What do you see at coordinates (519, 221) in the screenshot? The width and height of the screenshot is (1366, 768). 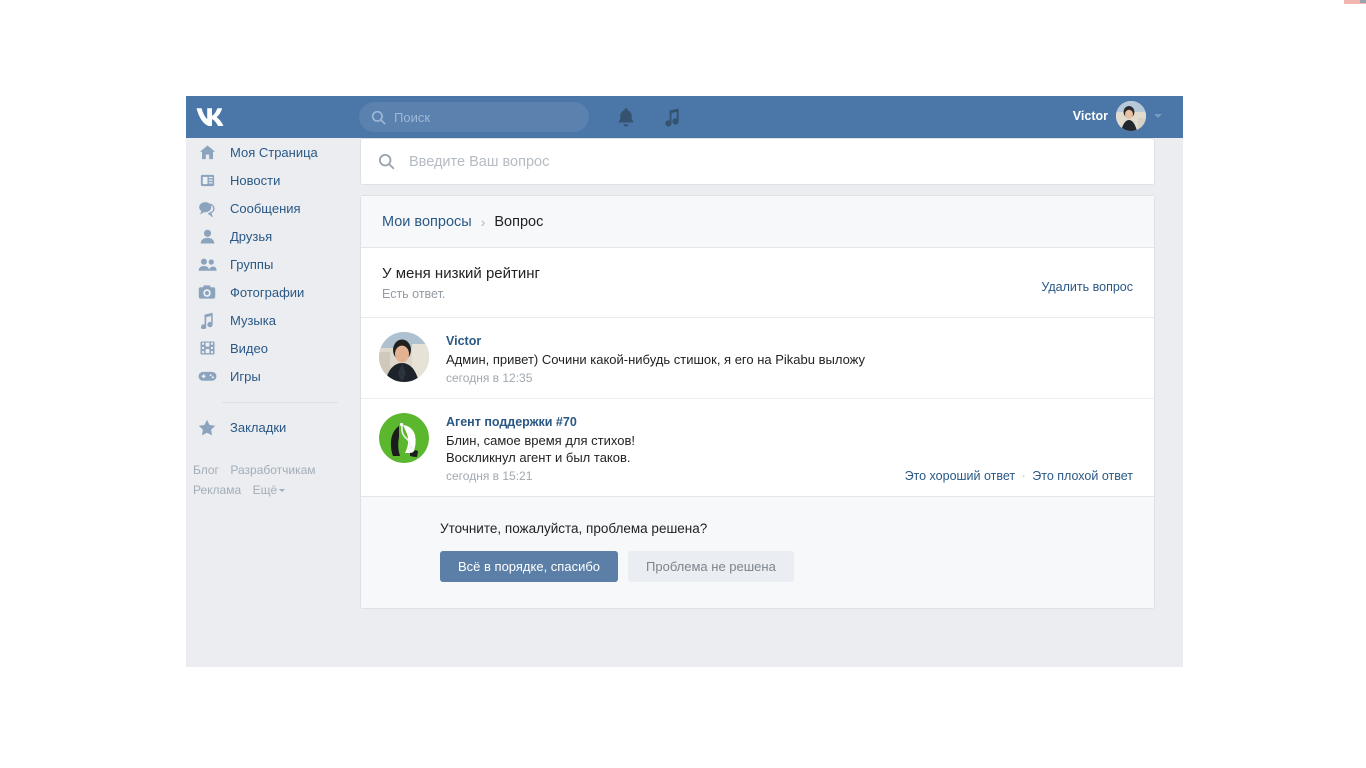 I see `breadcrumb-current: Вопрос` at bounding box center [519, 221].